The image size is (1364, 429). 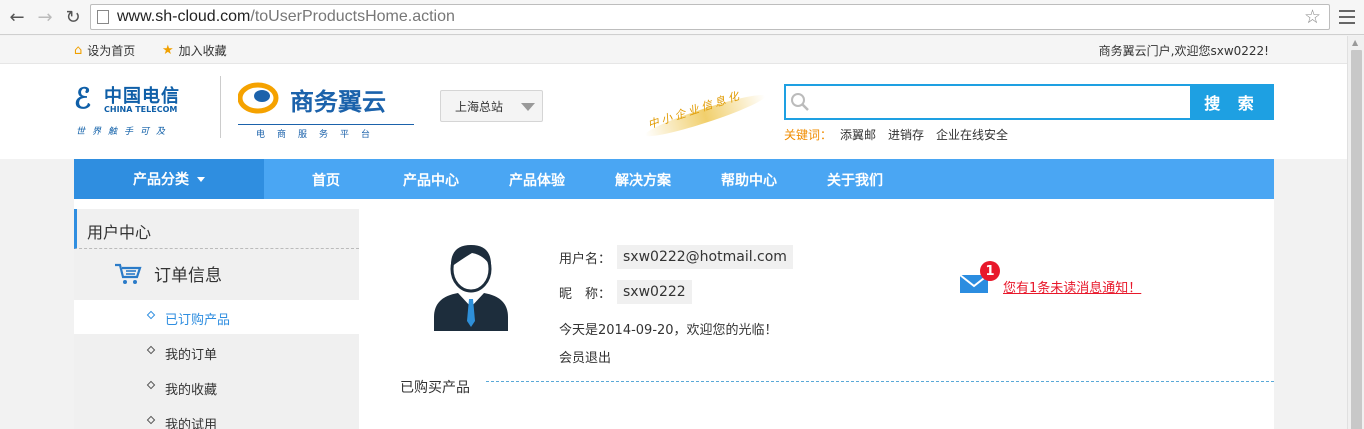 What do you see at coordinates (338, 102) in the screenshot?
I see `sw-logo-cn: 商务翼云` at bounding box center [338, 102].